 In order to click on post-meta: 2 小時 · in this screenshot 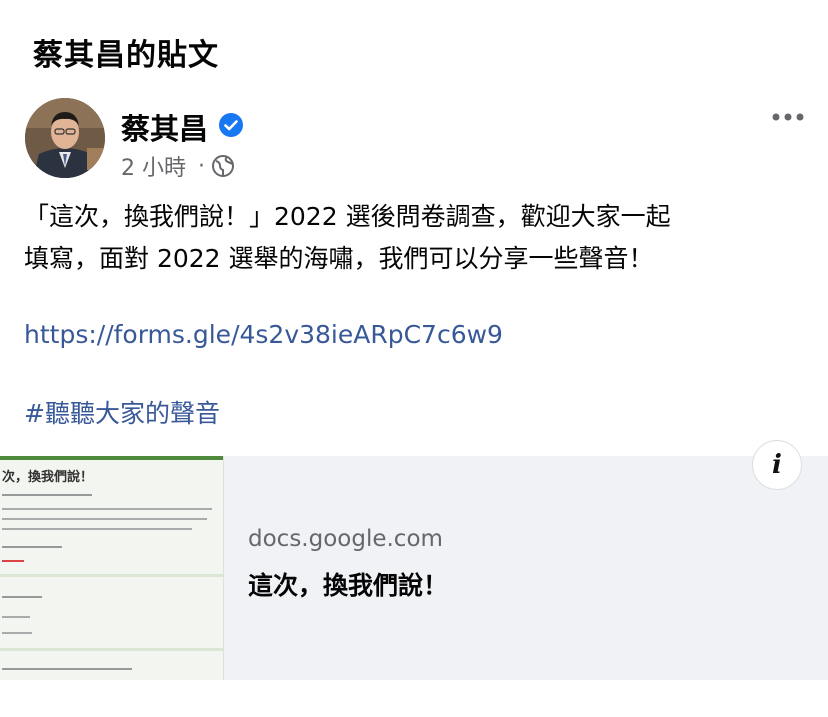, I will do `click(178, 166)`.